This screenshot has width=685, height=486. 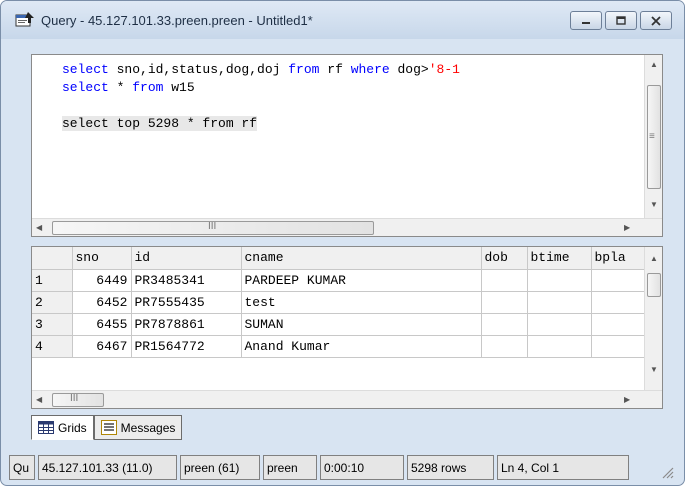 I want to click on sql-token: dog>, so click(x=409, y=69).